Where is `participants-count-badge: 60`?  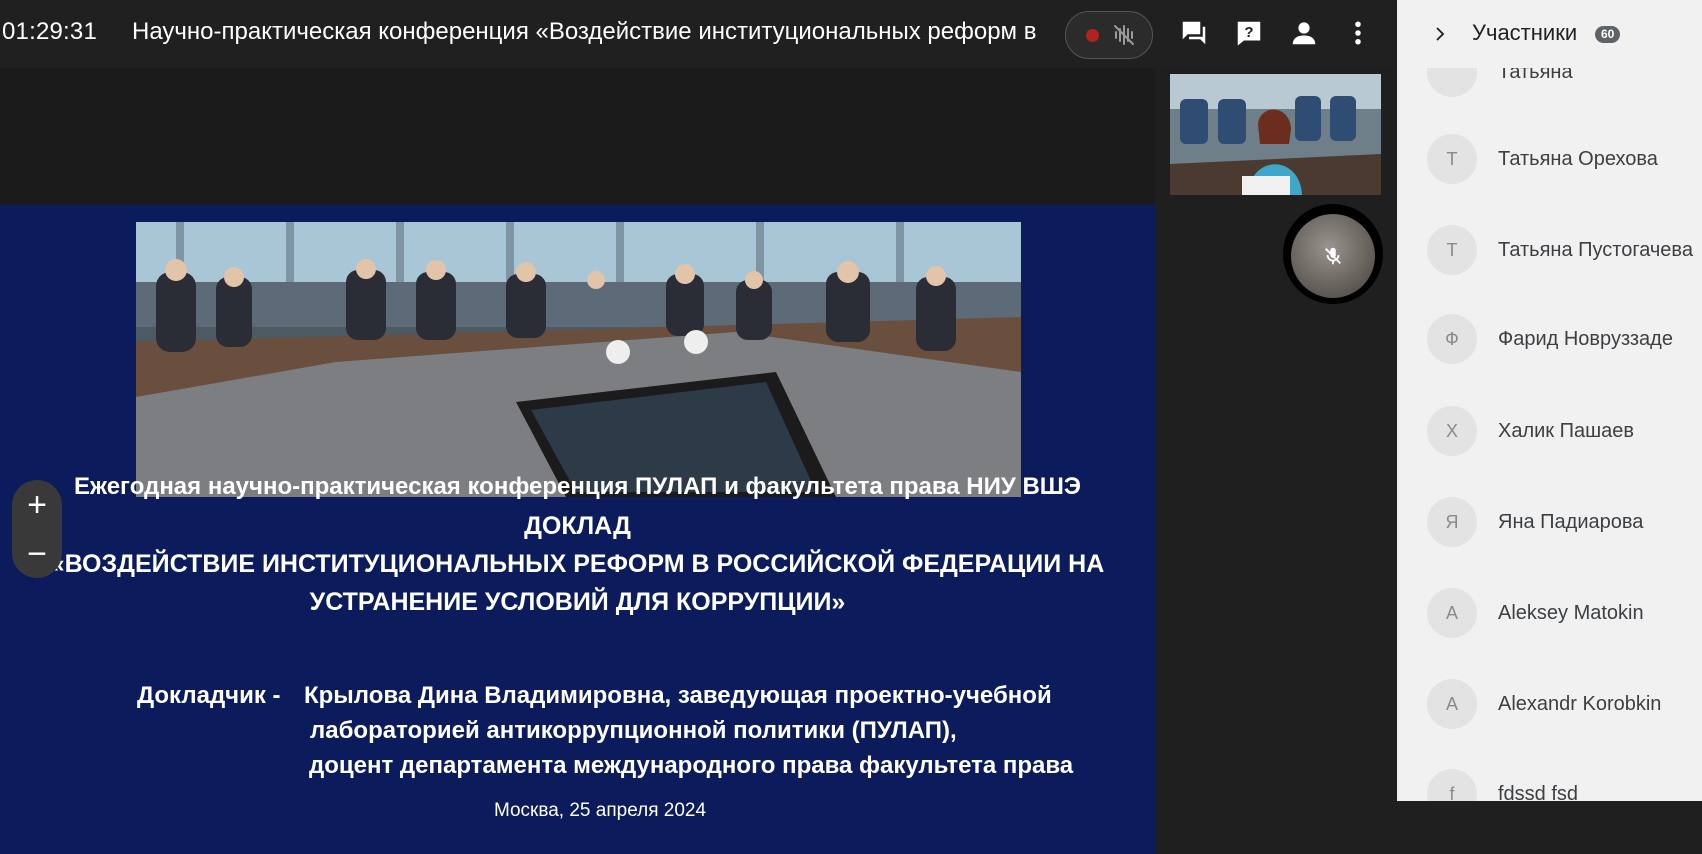
participants-count-badge: 60 is located at coordinates (1608, 34).